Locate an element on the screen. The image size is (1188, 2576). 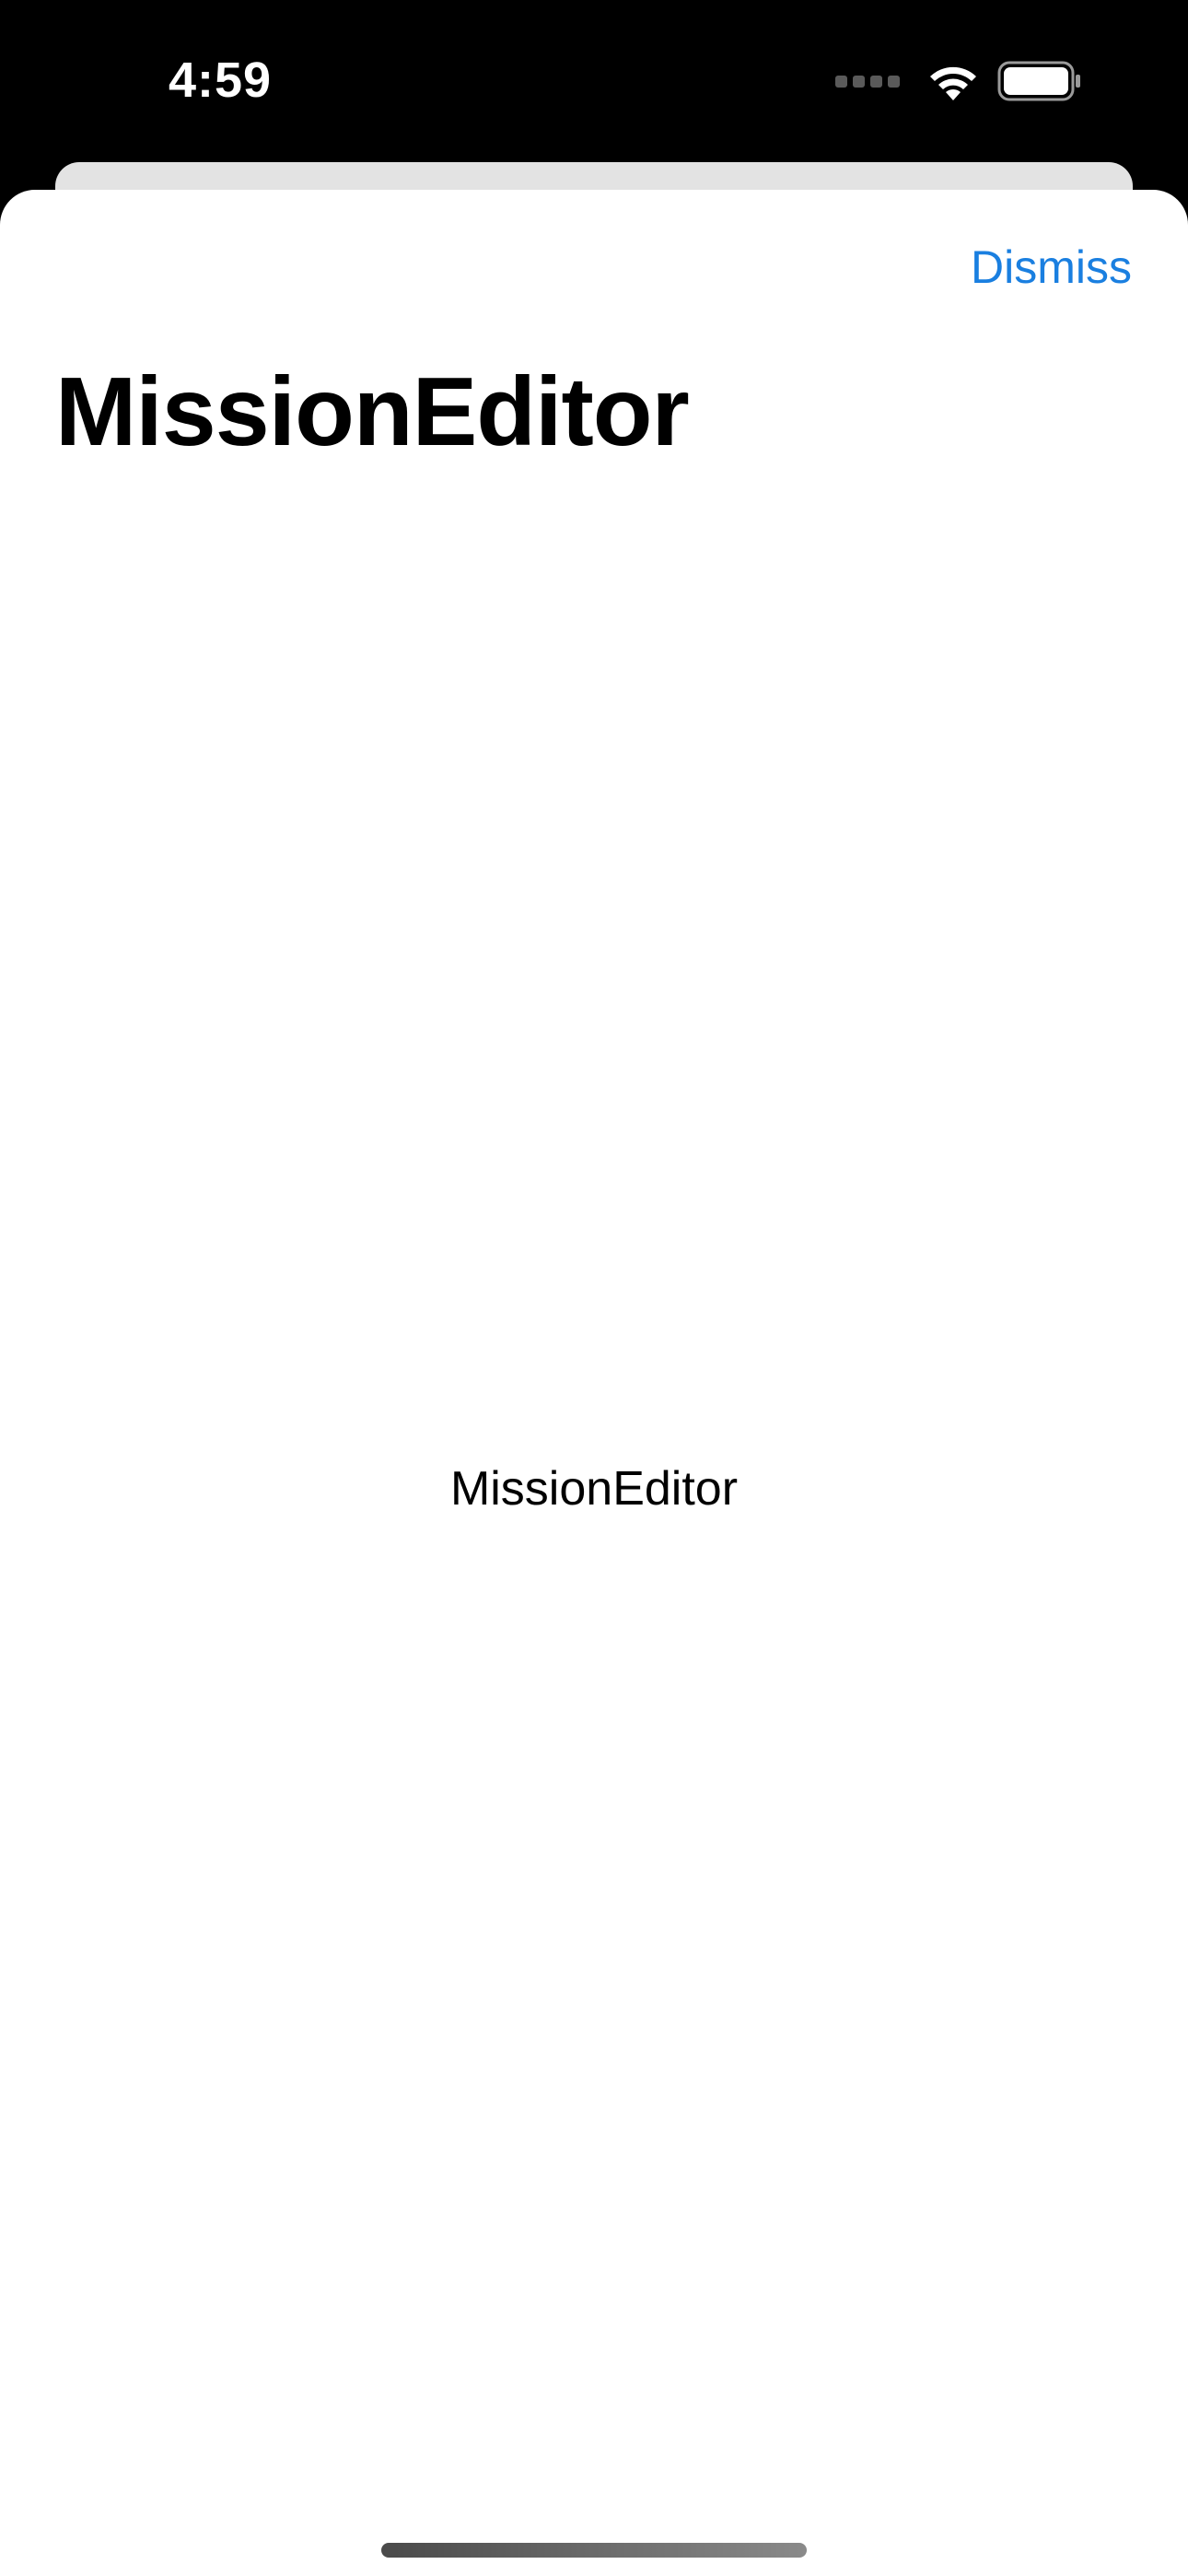
page-title: MissionEditor is located at coordinates (372, 411).